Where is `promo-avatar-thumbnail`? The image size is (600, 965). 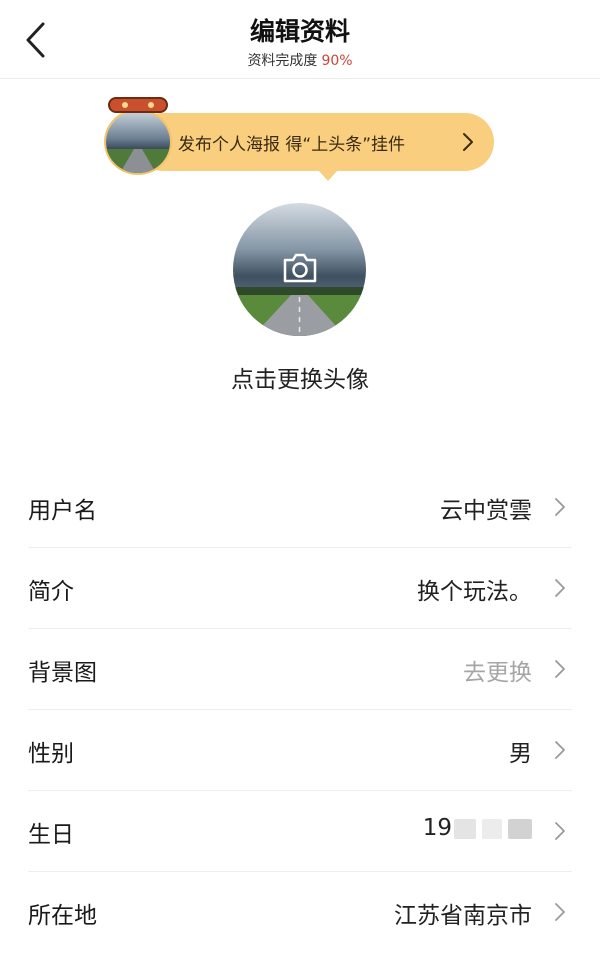
promo-avatar-thumbnail is located at coordinates (138, 142).